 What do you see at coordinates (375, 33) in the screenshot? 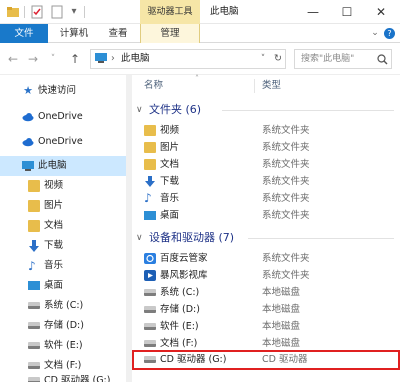
I see `expand-ribbon-icon: ⌄` at bounding box center [375, 33].